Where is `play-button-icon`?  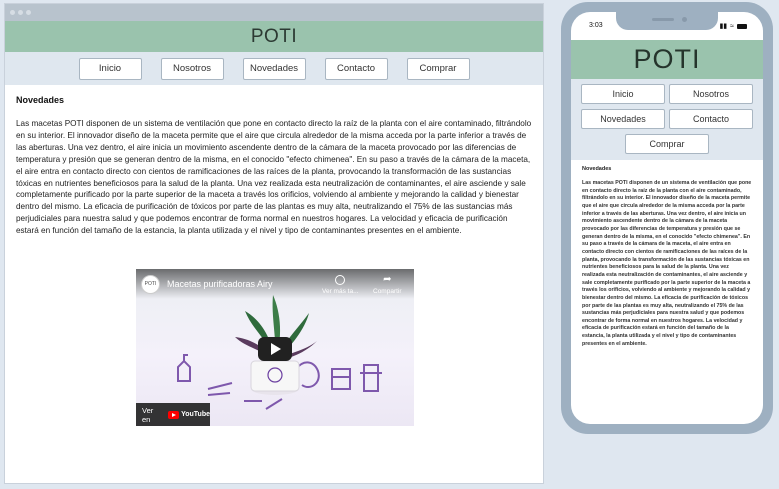
play-button-icon is located at coordinates (275, 349).